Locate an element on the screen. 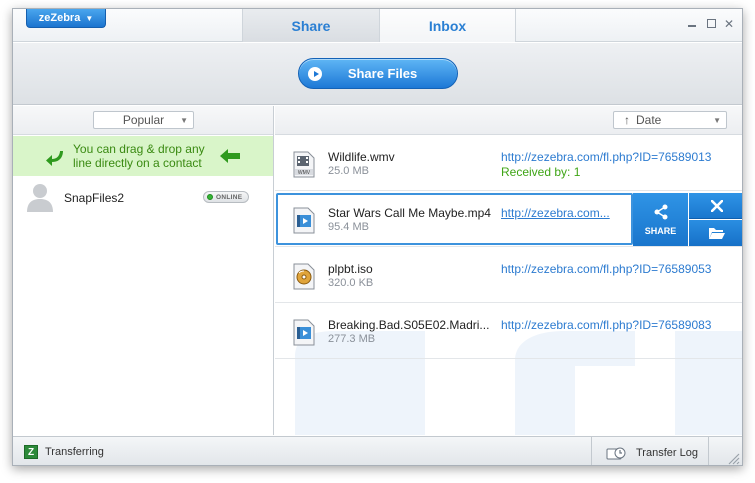  tab-share: Share is located at coordinates (310, 25).